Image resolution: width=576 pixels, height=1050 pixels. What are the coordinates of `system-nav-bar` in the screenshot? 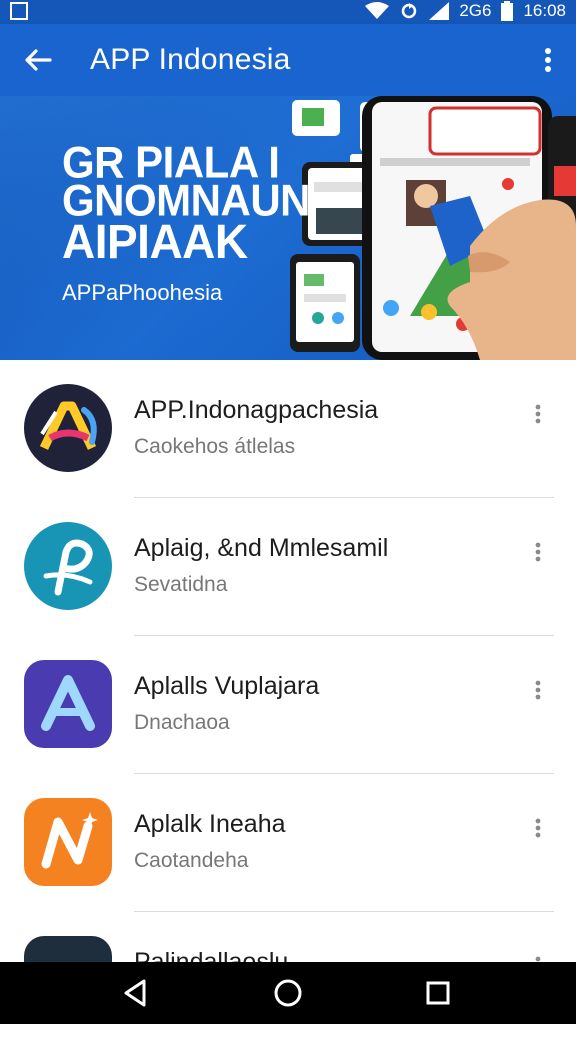 It's located at (288, 993).